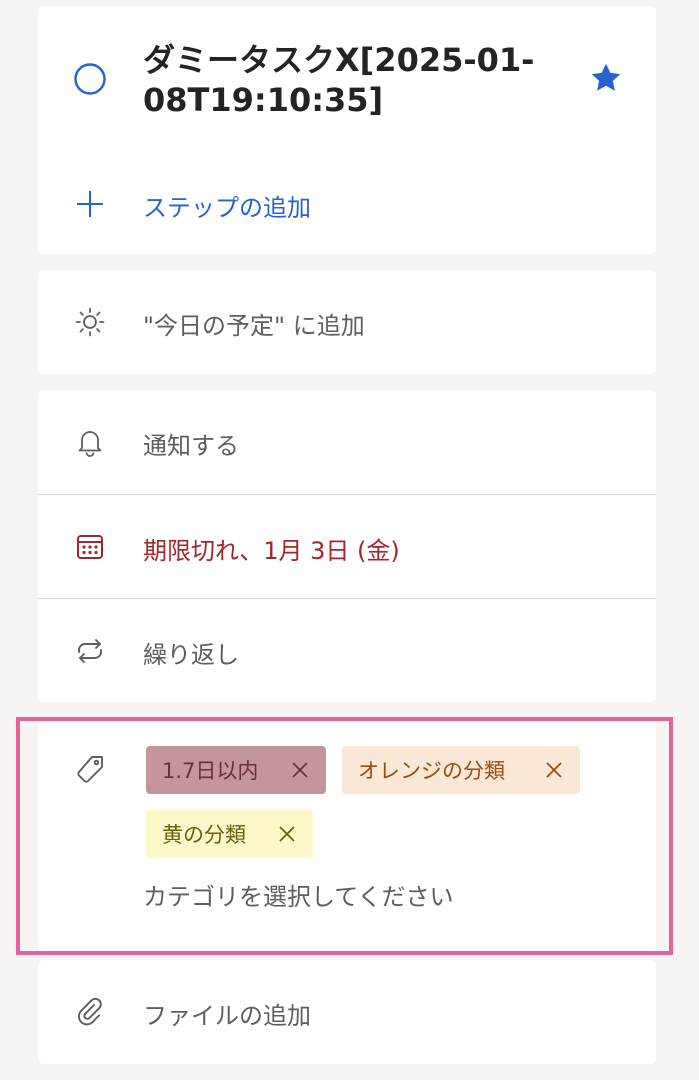  What do you see at coordinates (271, 551) in the screenshot?
I see `due-date-label: 期限切れ、1月 3日 (金)` at bounding box center [271, 551].